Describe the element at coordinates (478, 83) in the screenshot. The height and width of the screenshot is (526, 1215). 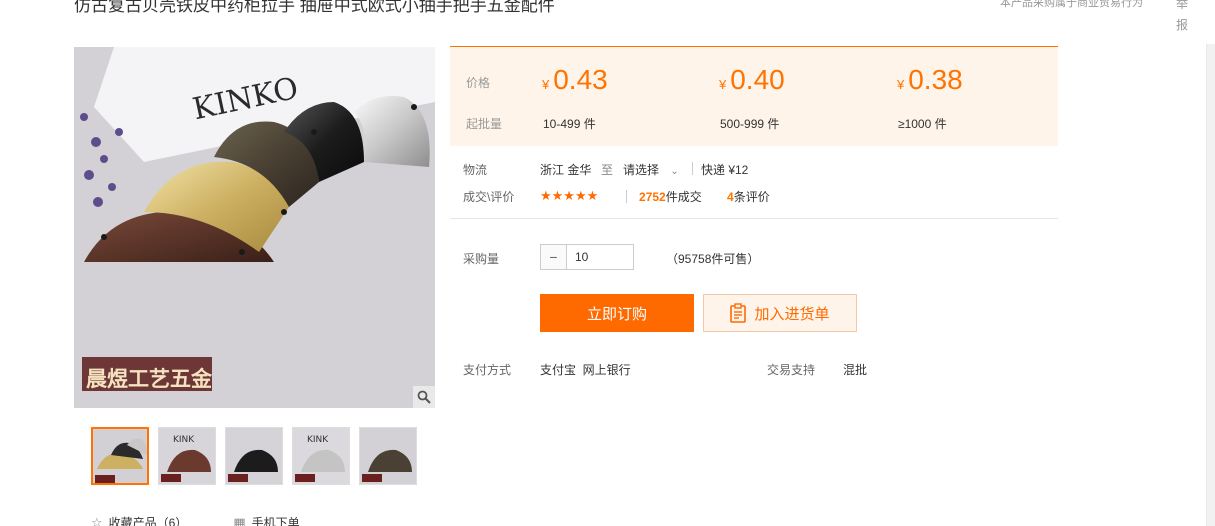
I see `price-label: 价格` at that location.